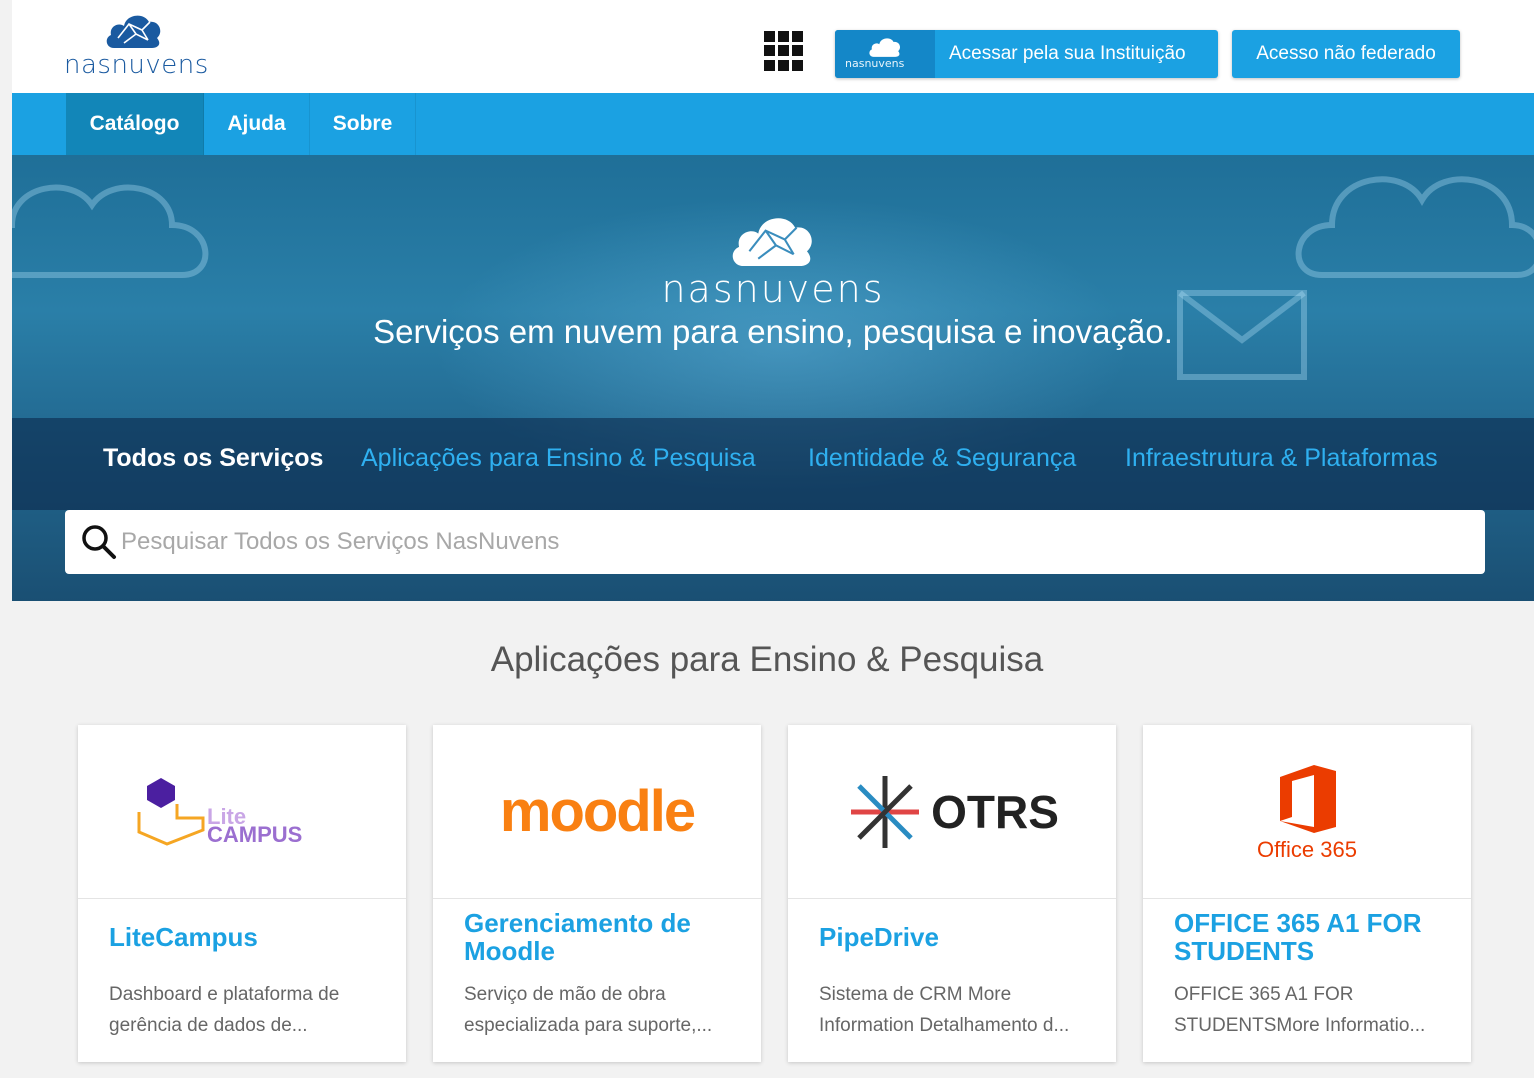 The height and width of the screenshot is (1078, 1534). Describe the element at coordinates (772, 242) in the screenshot. I see `hero-cloud-logo-icon` at that location.